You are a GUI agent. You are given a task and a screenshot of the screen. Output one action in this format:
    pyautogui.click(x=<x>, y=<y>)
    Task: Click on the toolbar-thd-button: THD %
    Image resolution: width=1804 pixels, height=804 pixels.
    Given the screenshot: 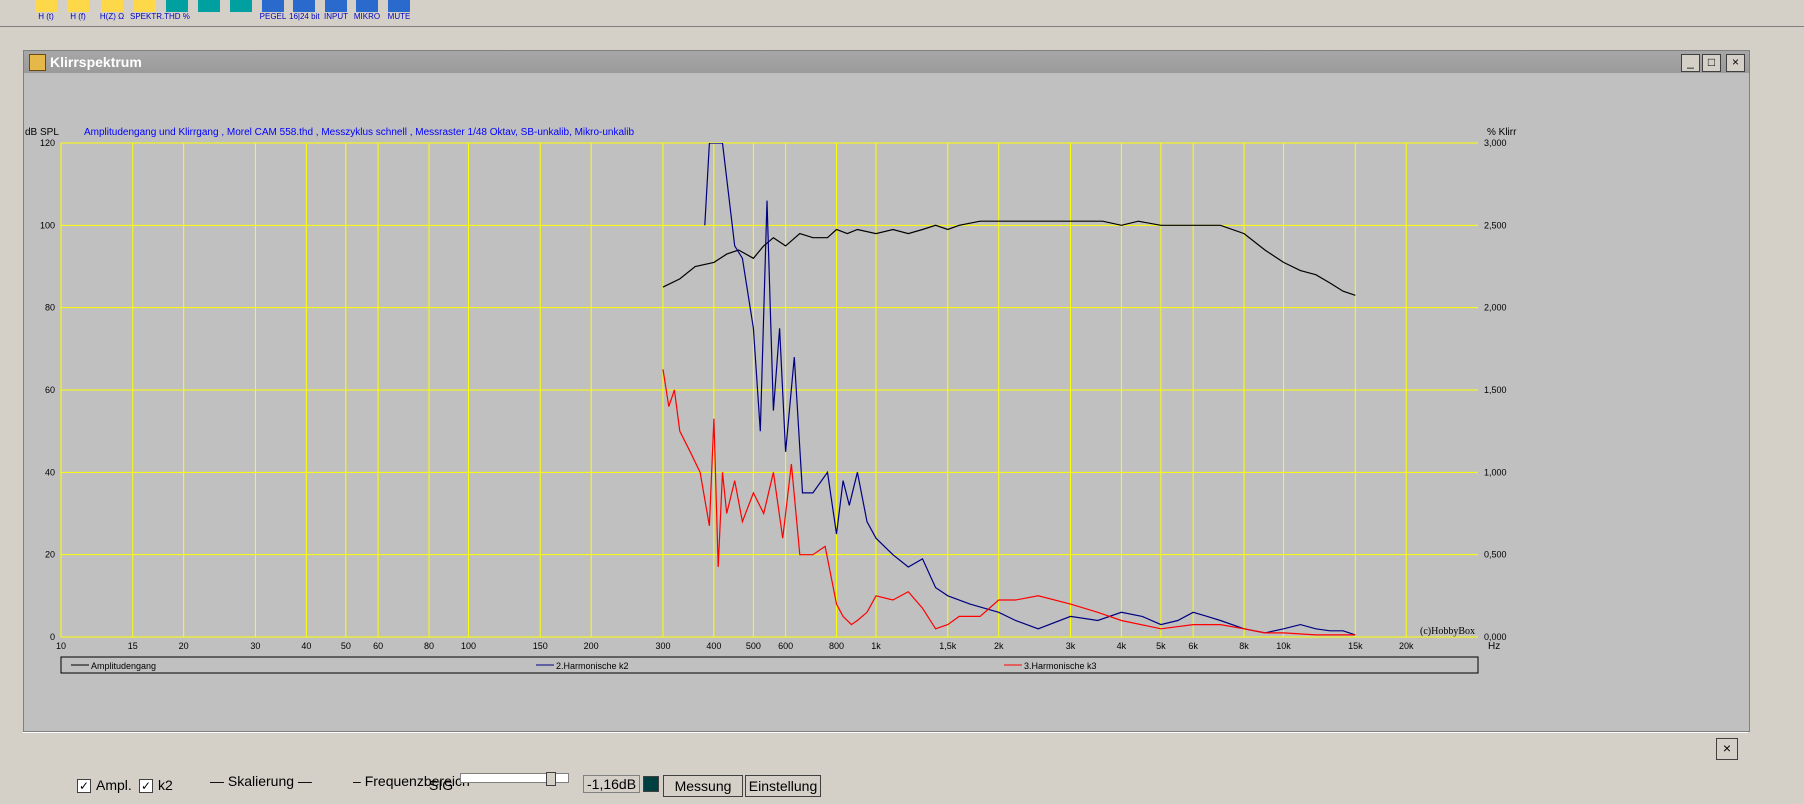 What is the action you would take?
    pyautogui.click(x=177, y=11)
    